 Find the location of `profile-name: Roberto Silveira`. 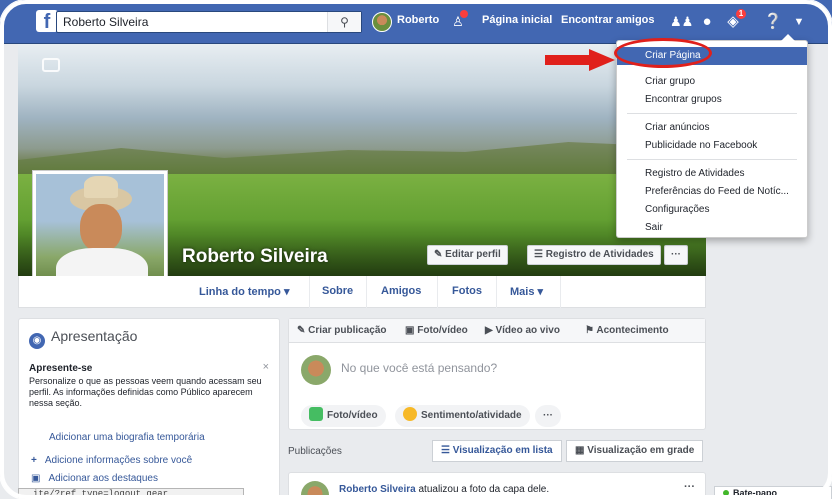

profile-name: Roberto Silveira is located at coordinates (255, 257).